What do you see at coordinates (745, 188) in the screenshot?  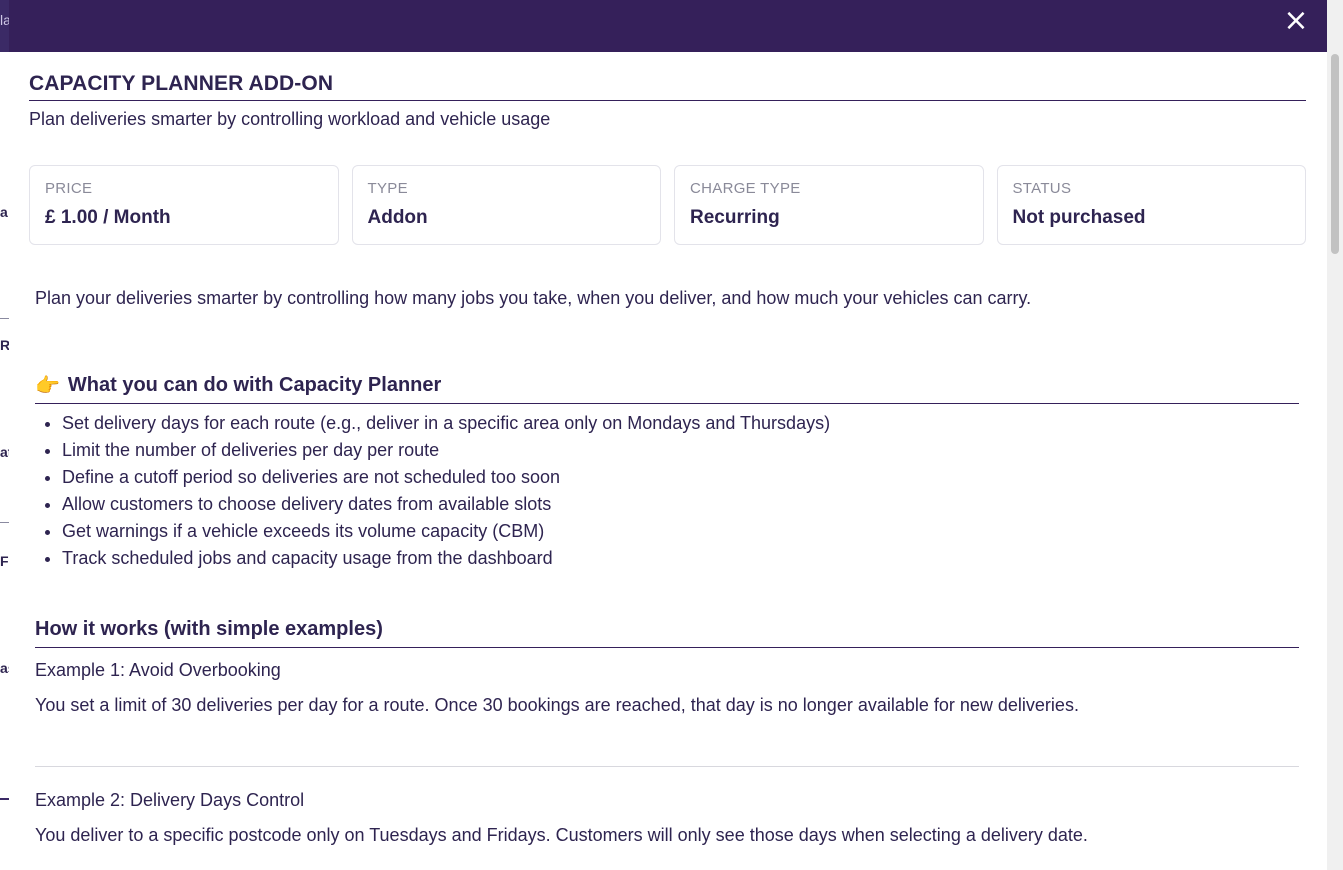 I see `card-label: CHARGE TYPE` at bounding box center [745, 188].